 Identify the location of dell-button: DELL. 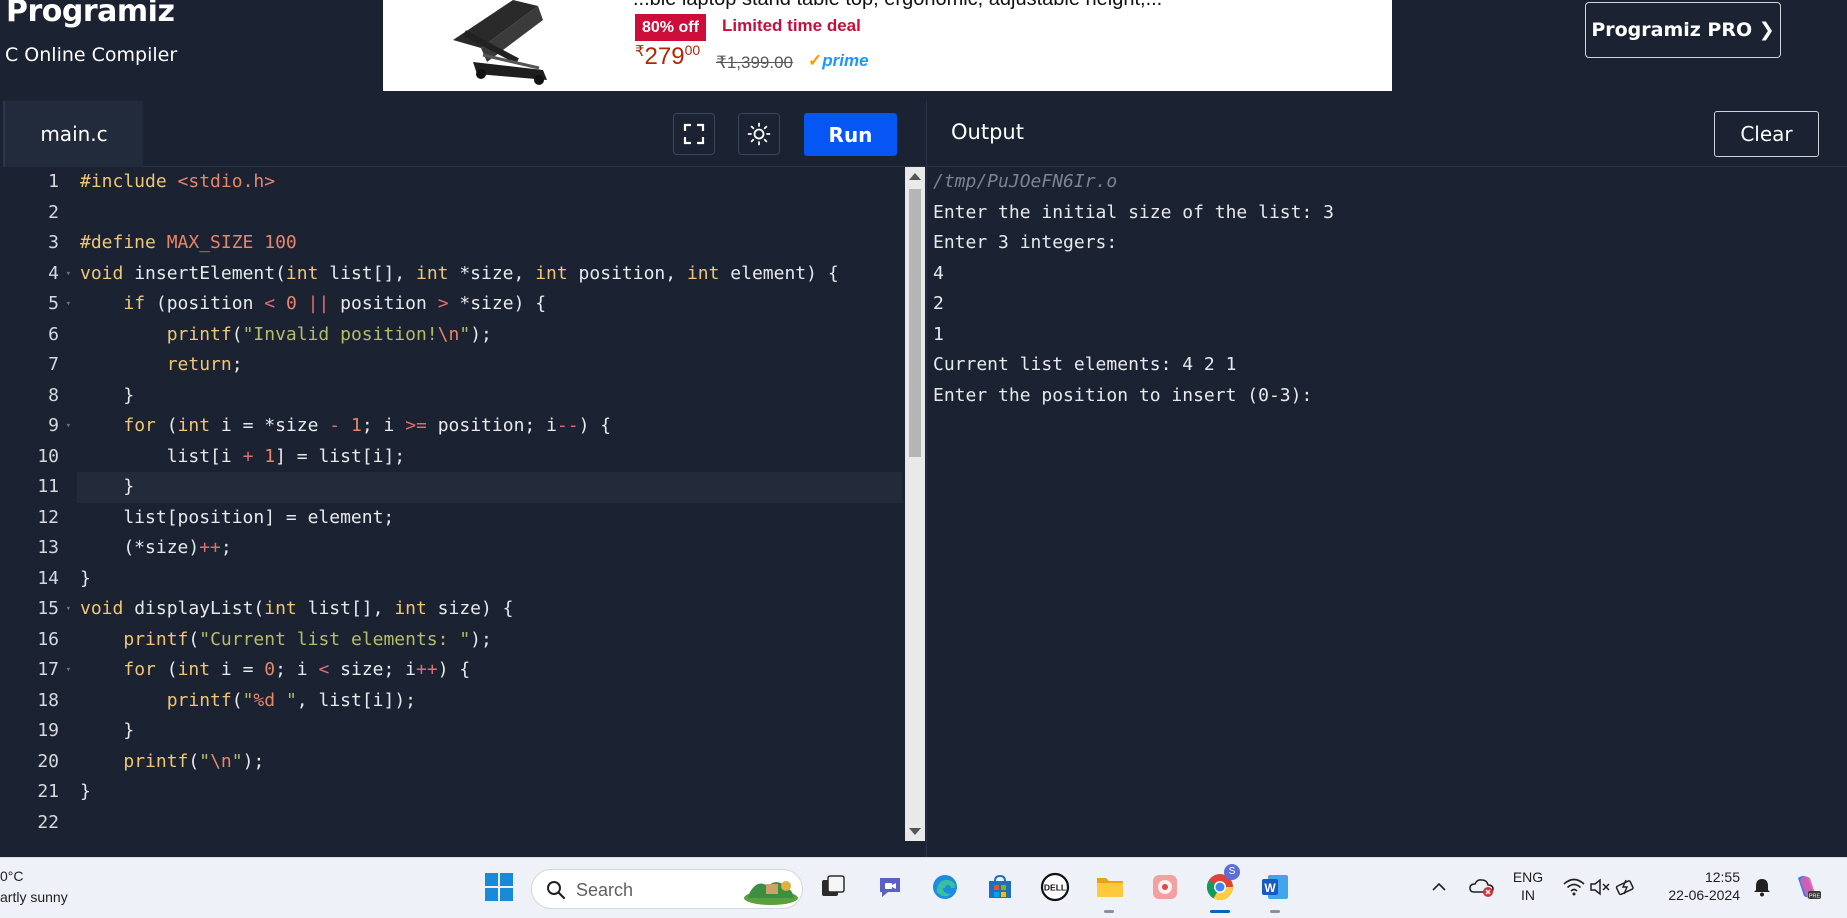
(1055, 887).